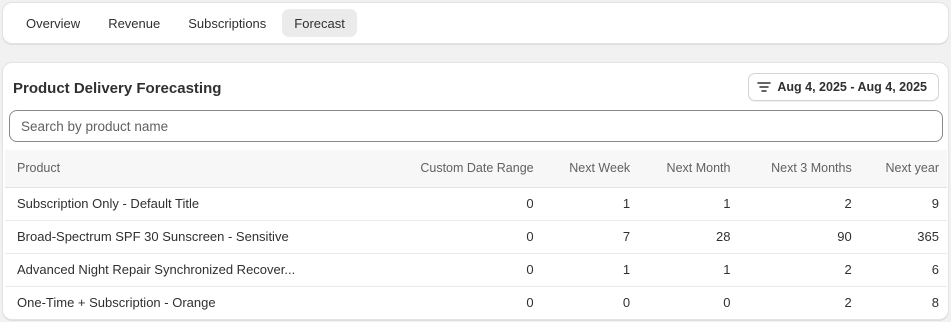 The height and width of the screenshot is (322, 951). Describe the element at coordinates (764, 87) in the screenshot. I see `filter-lines-icon` at that location.